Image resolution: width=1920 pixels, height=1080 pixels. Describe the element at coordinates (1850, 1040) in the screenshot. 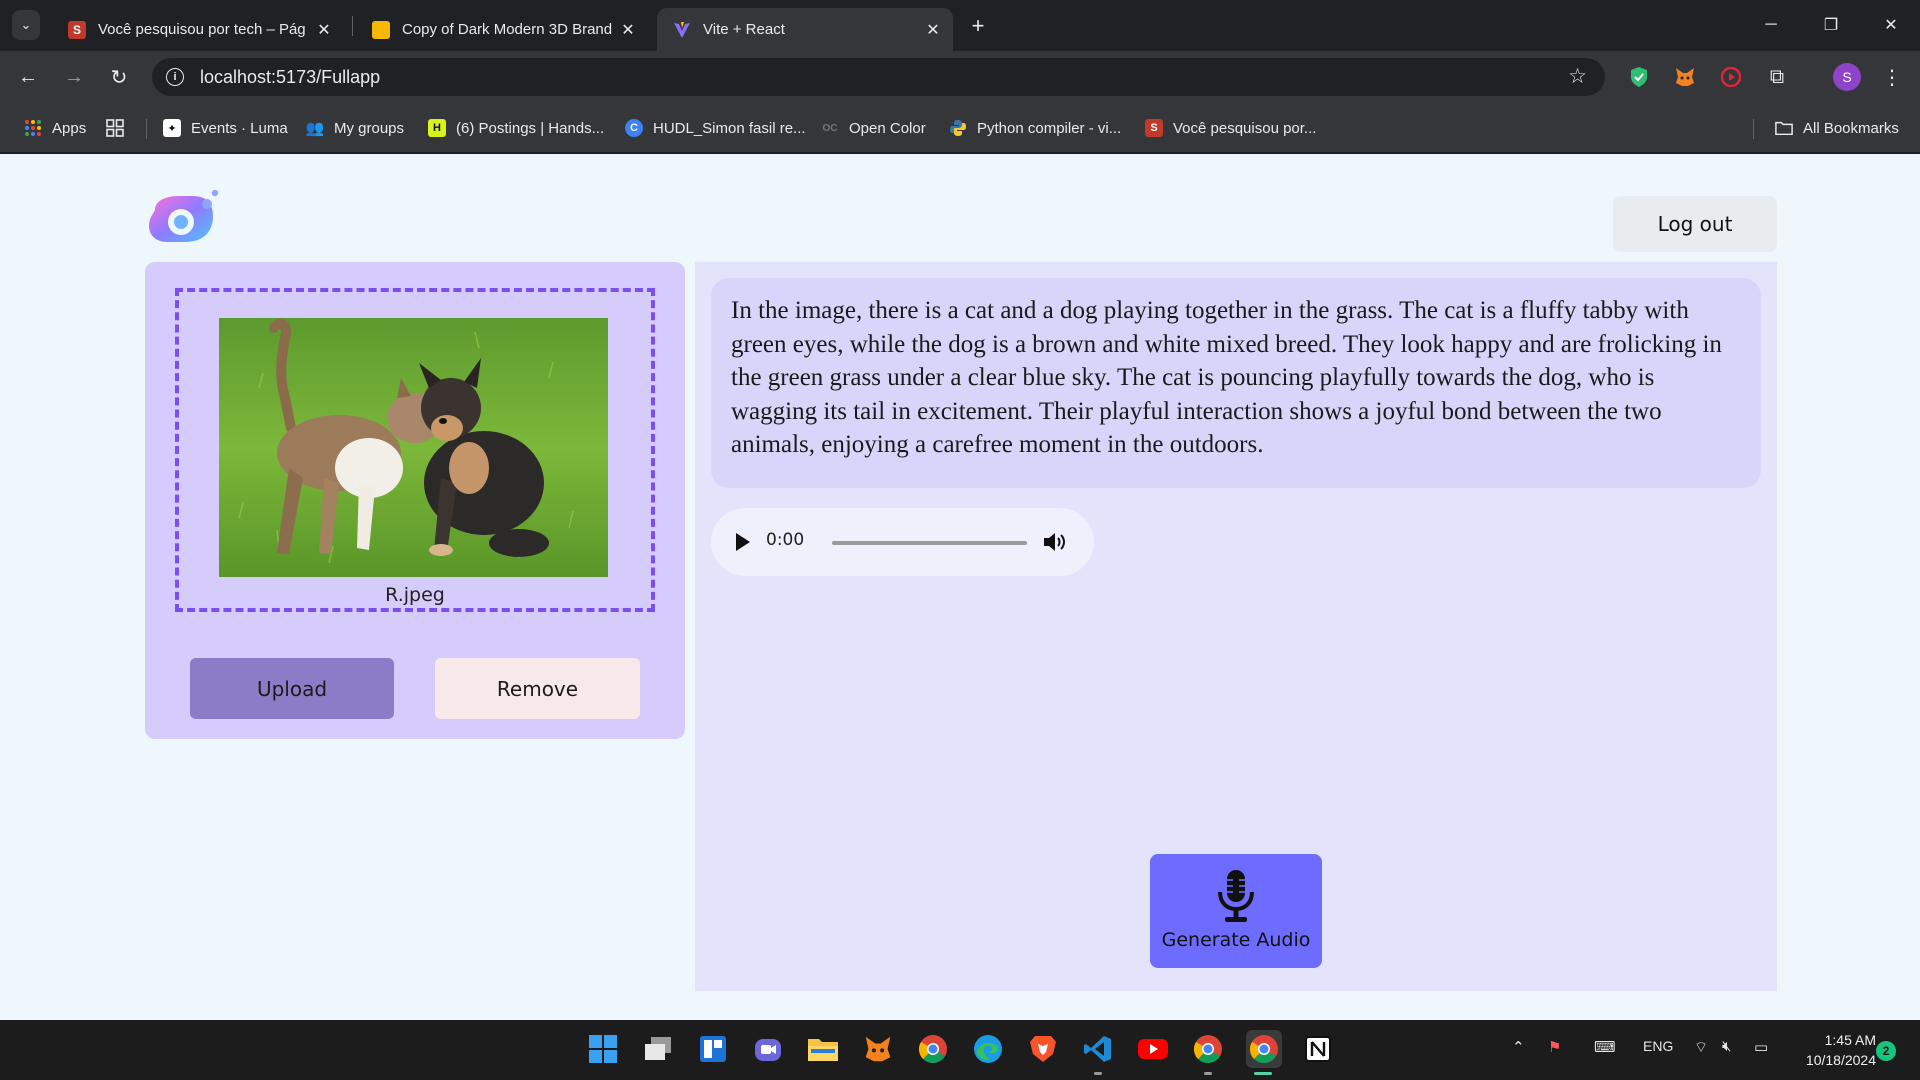

I see `clock-time: 1:45 AM` at that location.